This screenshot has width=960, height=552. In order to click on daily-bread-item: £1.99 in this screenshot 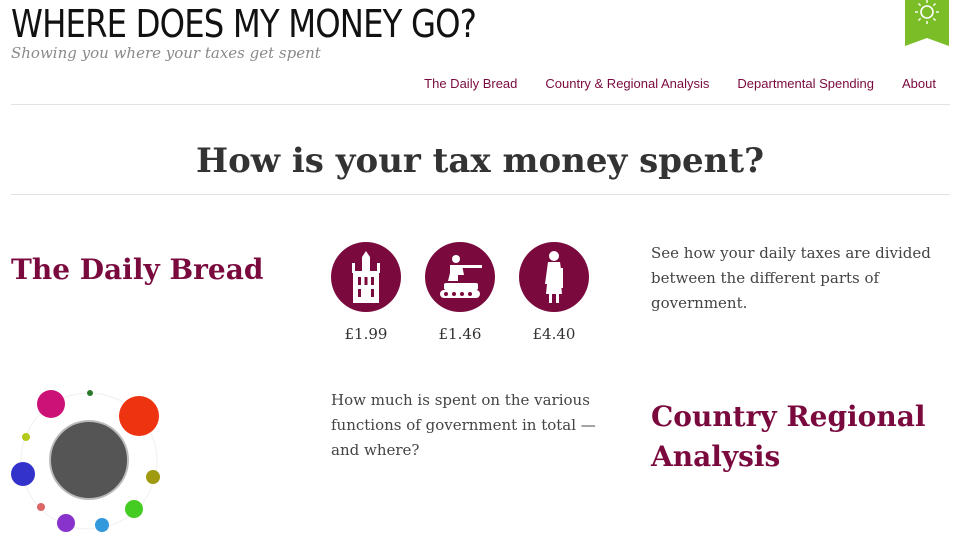, I will do `click(366, 293)`.